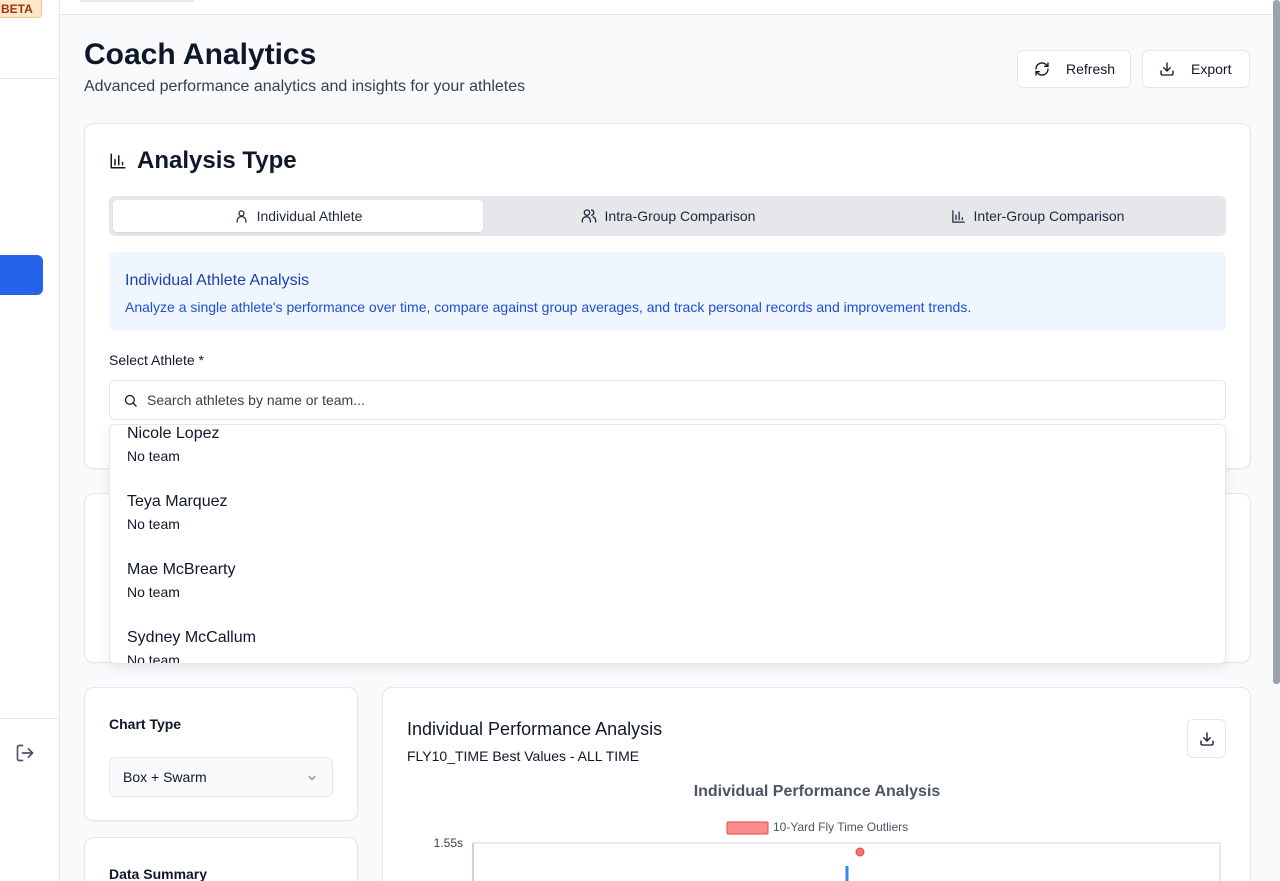  Describe the element at coordinates (1042, 69) in the screenshot. I see `refresh-icon` at that location.